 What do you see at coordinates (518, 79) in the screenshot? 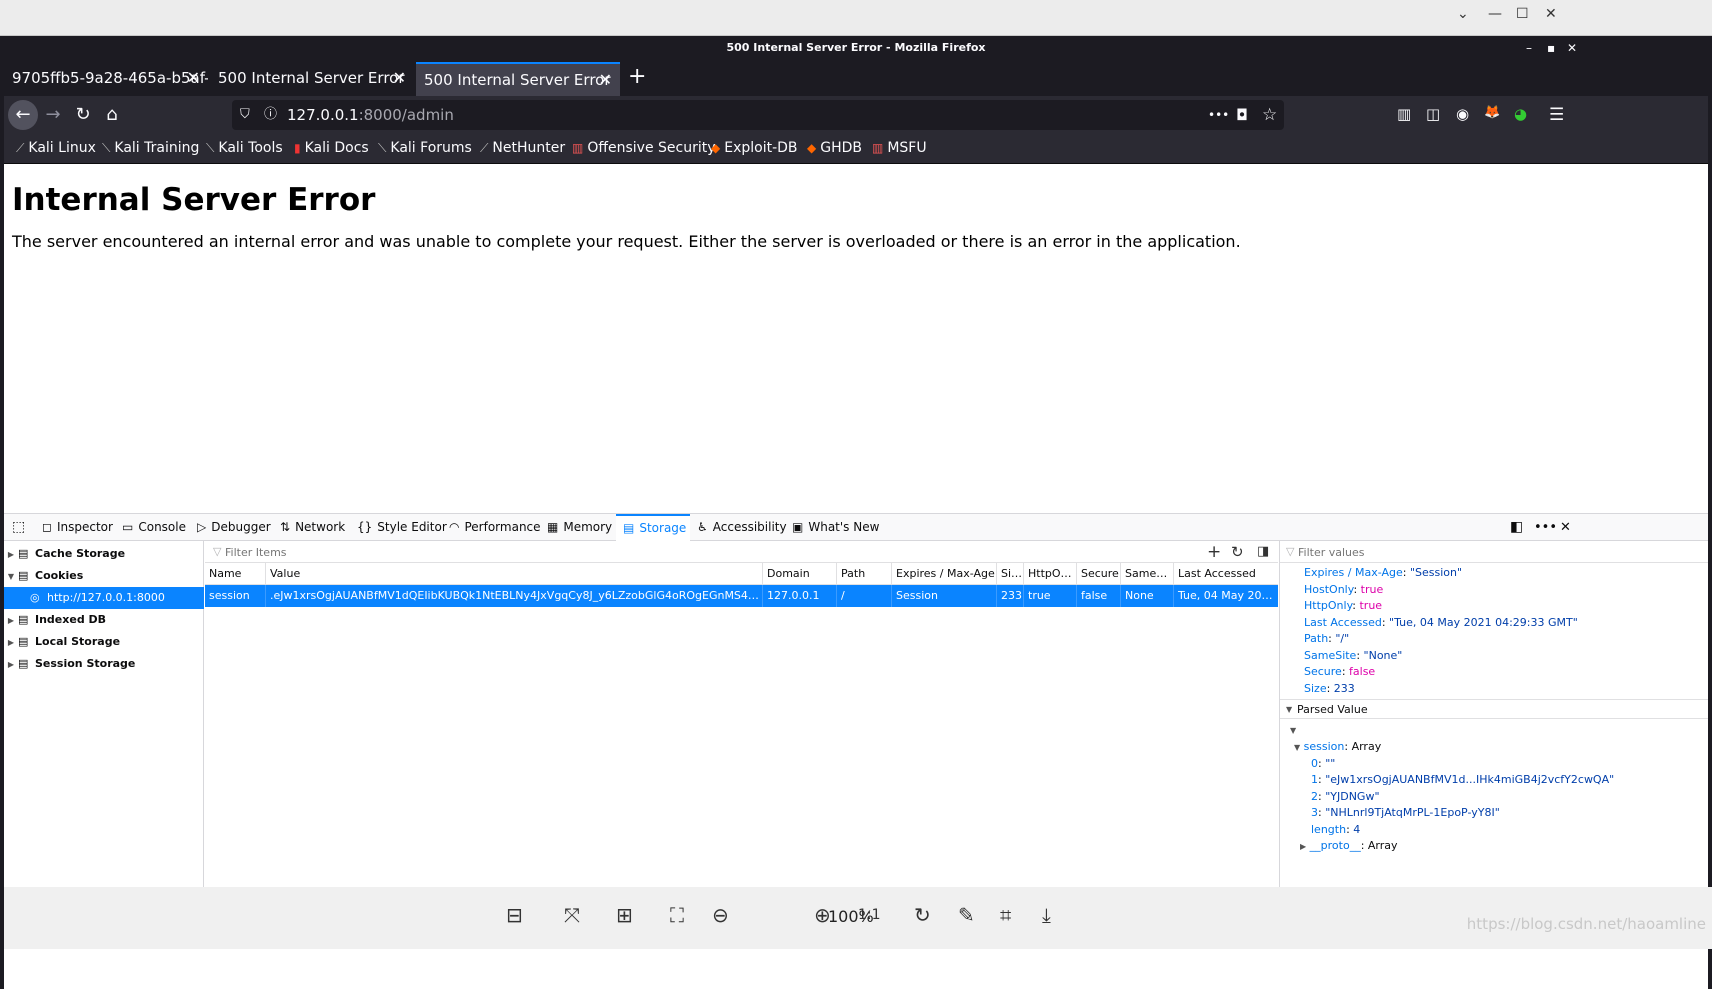
I see `browser-tab-active: 500 Internal Server Error ✕` at bounding box center [518, 79].